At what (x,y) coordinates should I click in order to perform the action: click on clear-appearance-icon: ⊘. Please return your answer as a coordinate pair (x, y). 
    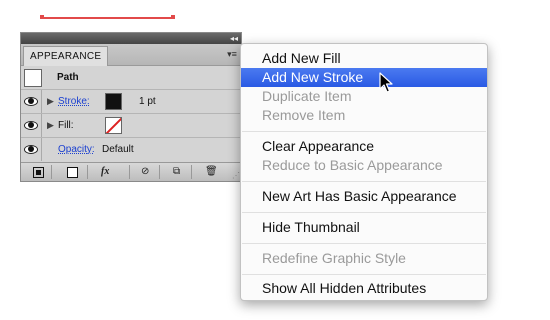
    Looking at the image, I should click on (145, 171).